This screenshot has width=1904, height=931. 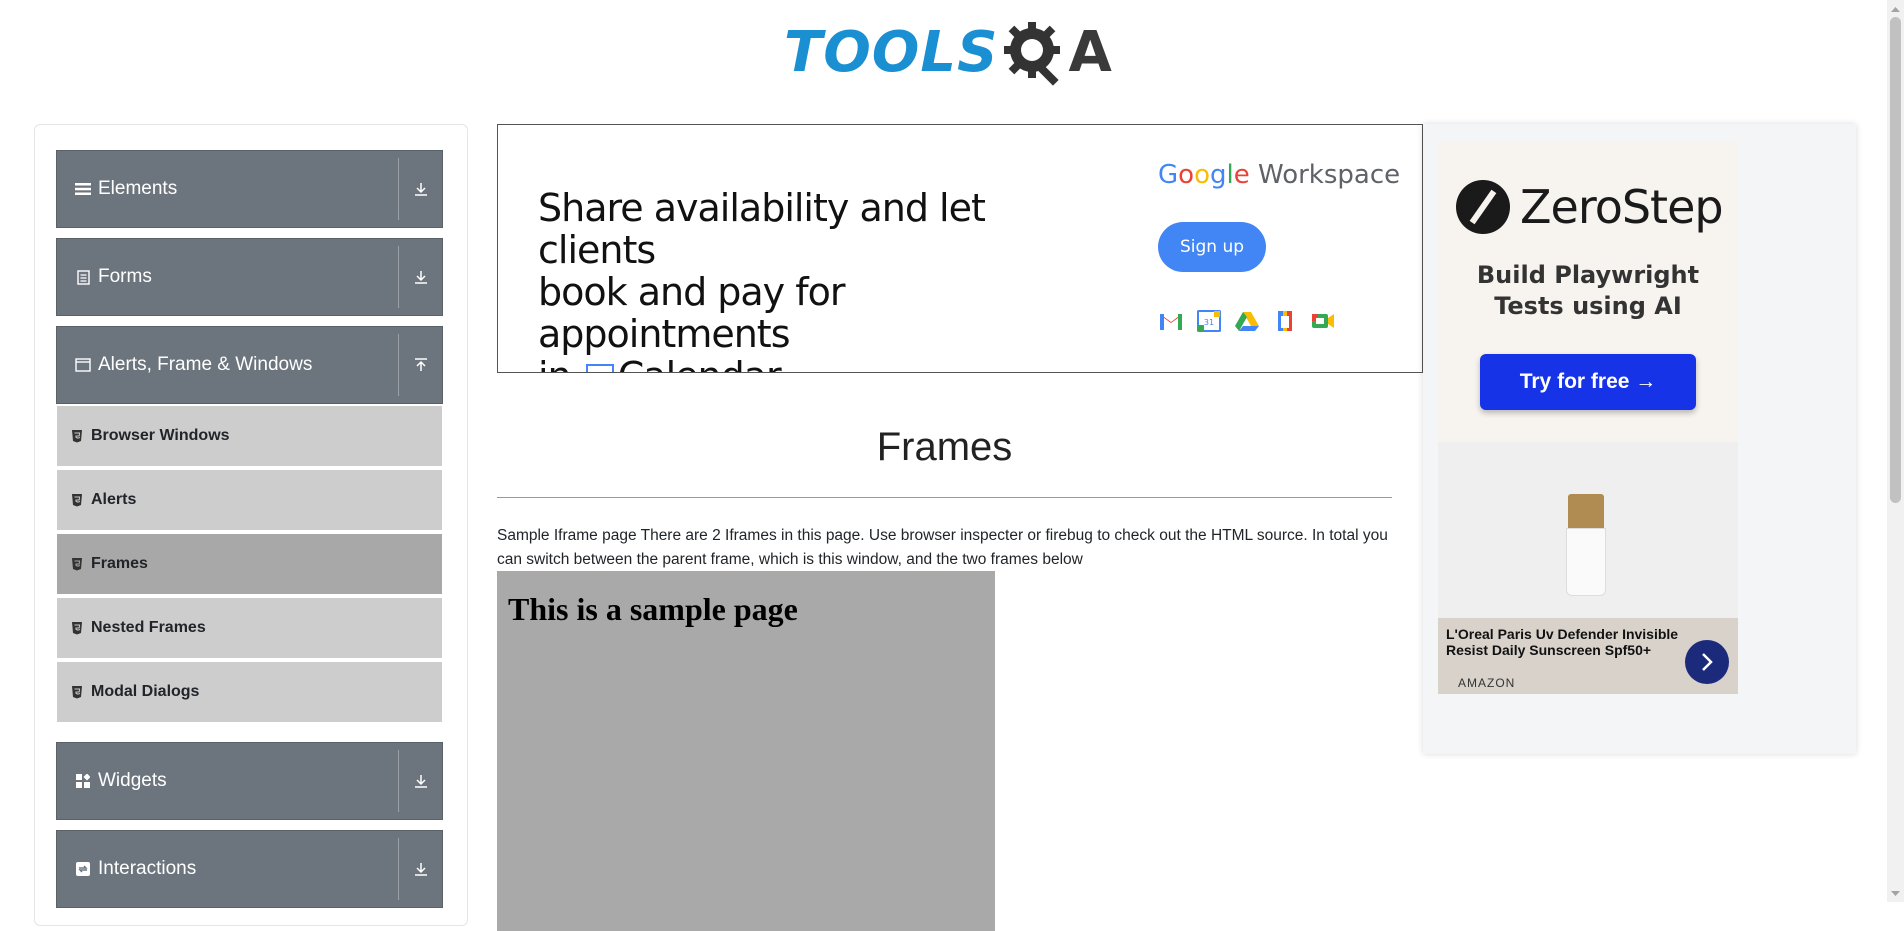 I want to click on logo-text: TOOLS, so click(x=891, y=52).